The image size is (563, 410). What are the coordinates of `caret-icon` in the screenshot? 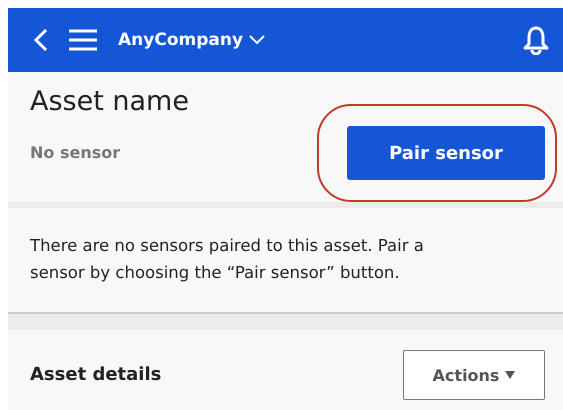 It's located at (510, 375).